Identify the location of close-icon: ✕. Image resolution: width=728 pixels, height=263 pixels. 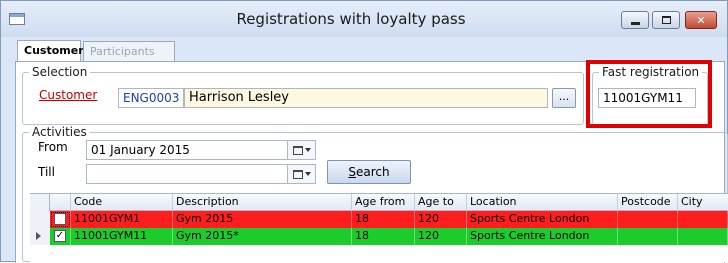
(701, 20).